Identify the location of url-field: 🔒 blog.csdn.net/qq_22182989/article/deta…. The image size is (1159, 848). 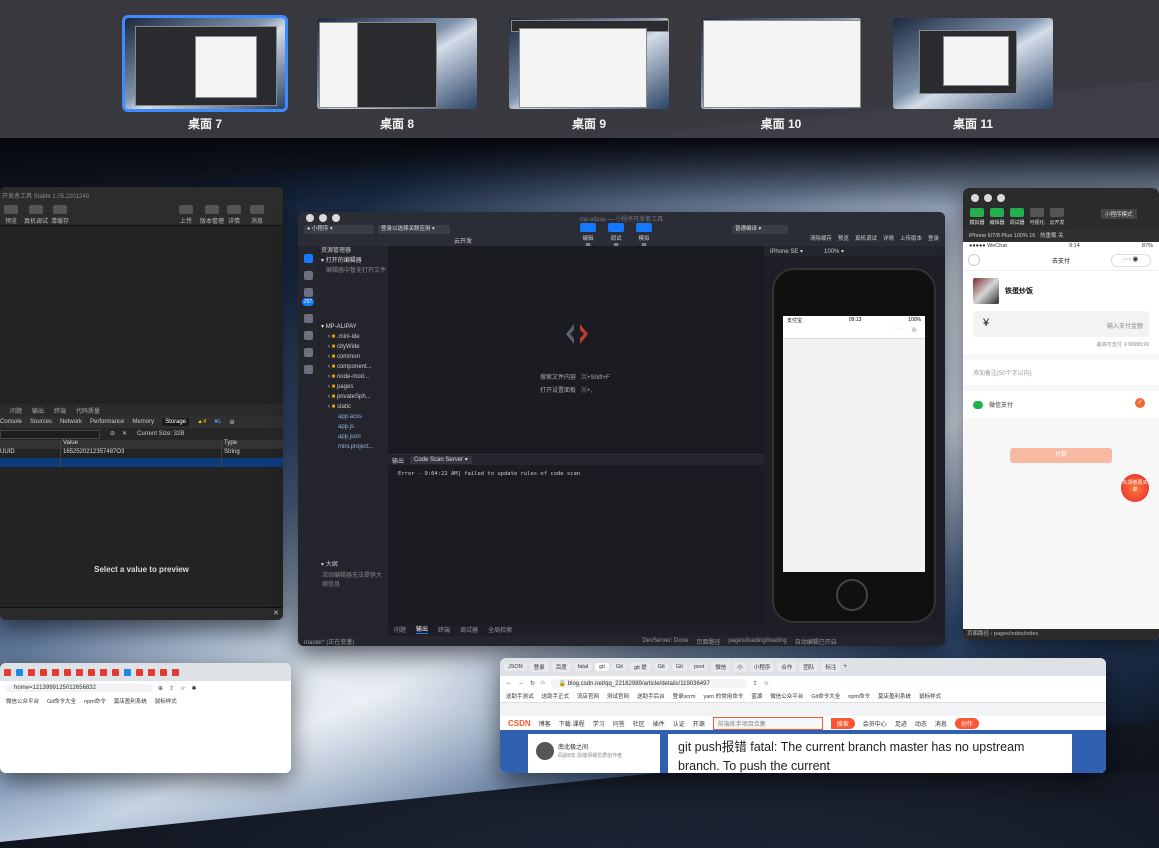
(648, 683).